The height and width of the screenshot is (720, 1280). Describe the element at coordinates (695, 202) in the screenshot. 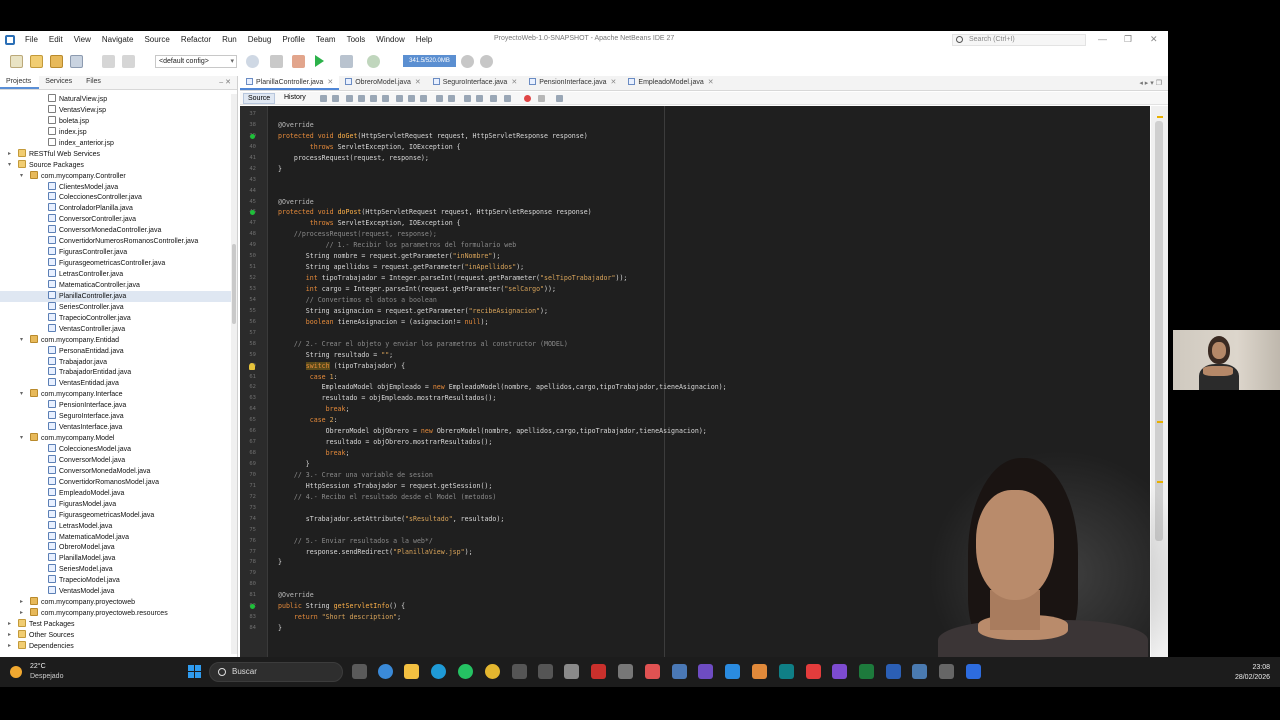

I see `code-line: 45 @Override` at that location.